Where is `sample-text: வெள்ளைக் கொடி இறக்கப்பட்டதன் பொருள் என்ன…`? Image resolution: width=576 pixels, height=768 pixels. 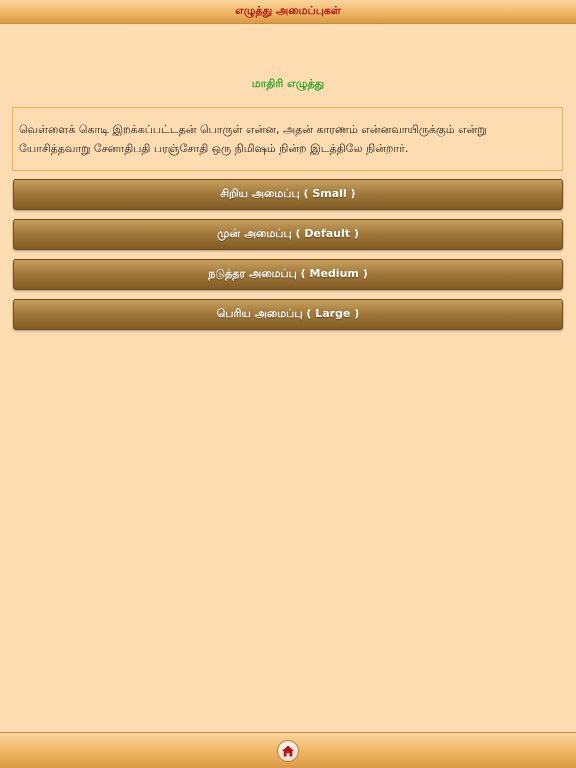
sample-text: வெள்ளைக் கொடி இறக்கப்பட்டதன் பொருள் என்ன… is located at coordinates (253, 139).